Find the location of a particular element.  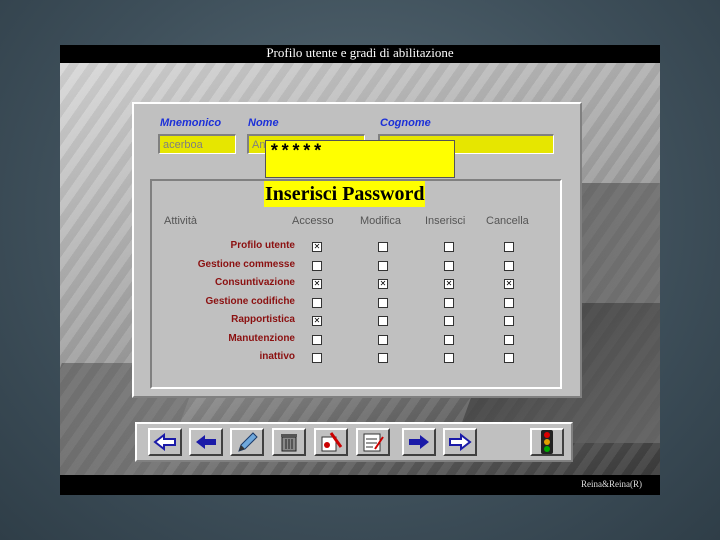

first-record-button is located at coordinates (165, 442).